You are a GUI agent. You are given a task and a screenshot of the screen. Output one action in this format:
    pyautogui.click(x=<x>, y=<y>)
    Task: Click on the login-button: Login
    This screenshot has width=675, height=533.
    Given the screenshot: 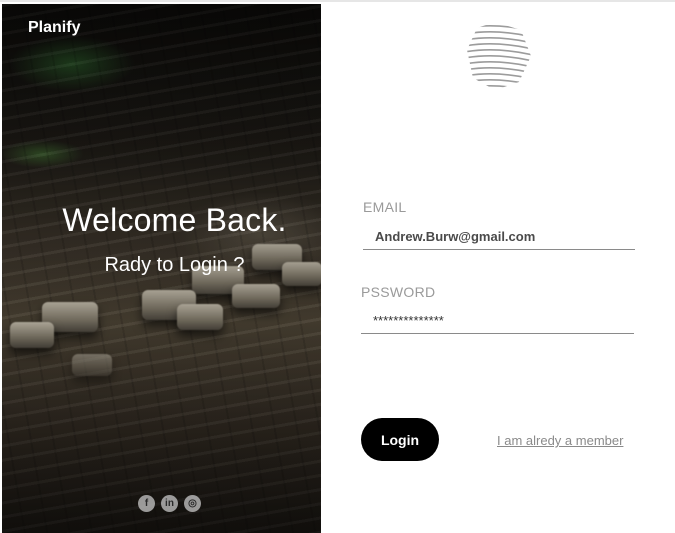 What is the action you would take?
    pyautogui.click(x=400, y=439)
    